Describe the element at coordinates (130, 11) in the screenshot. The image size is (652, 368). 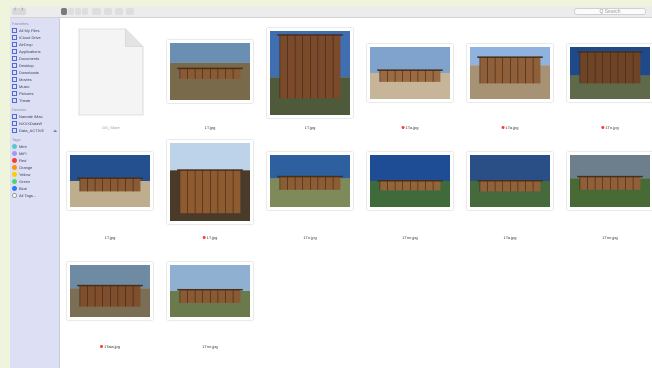
I see `tags-button` at that location.